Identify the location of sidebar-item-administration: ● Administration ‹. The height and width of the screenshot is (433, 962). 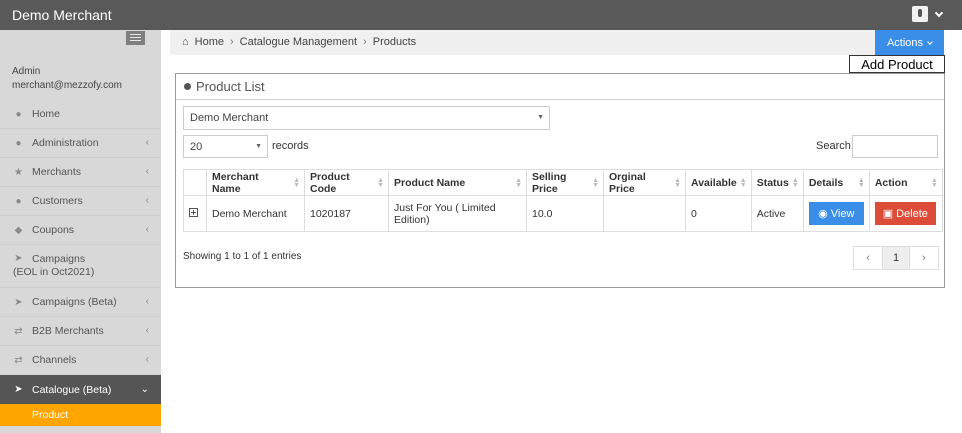
(80, 143).